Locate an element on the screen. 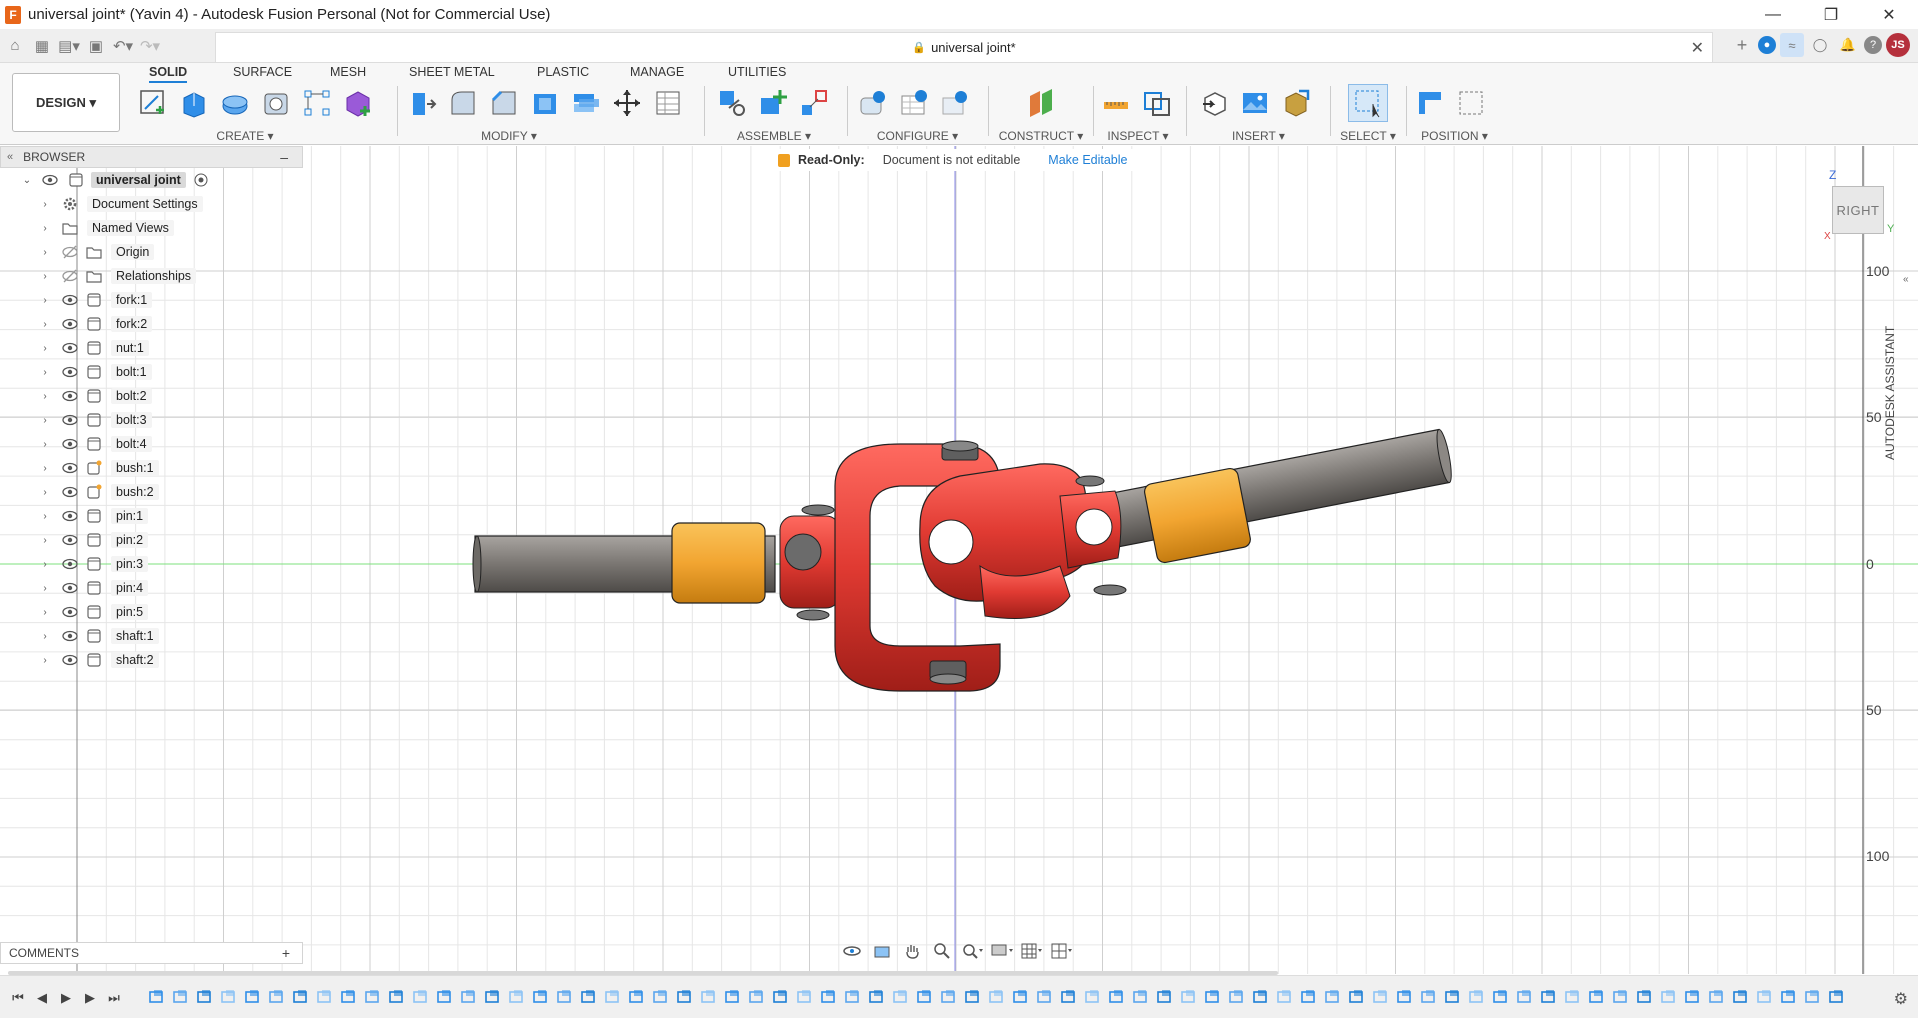 The image size is (1918, 1018). extension-icon: ● is located at coordinates (1767, 45).